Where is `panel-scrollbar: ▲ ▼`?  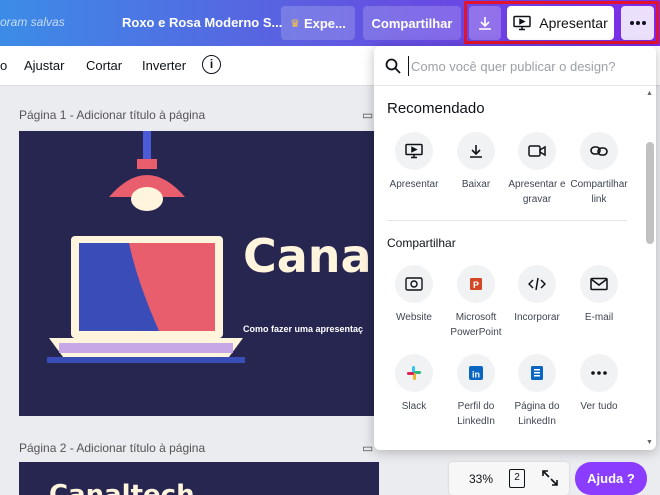
panel-scrollbar: ▲ ▼ is located at coordinates (649, 268).